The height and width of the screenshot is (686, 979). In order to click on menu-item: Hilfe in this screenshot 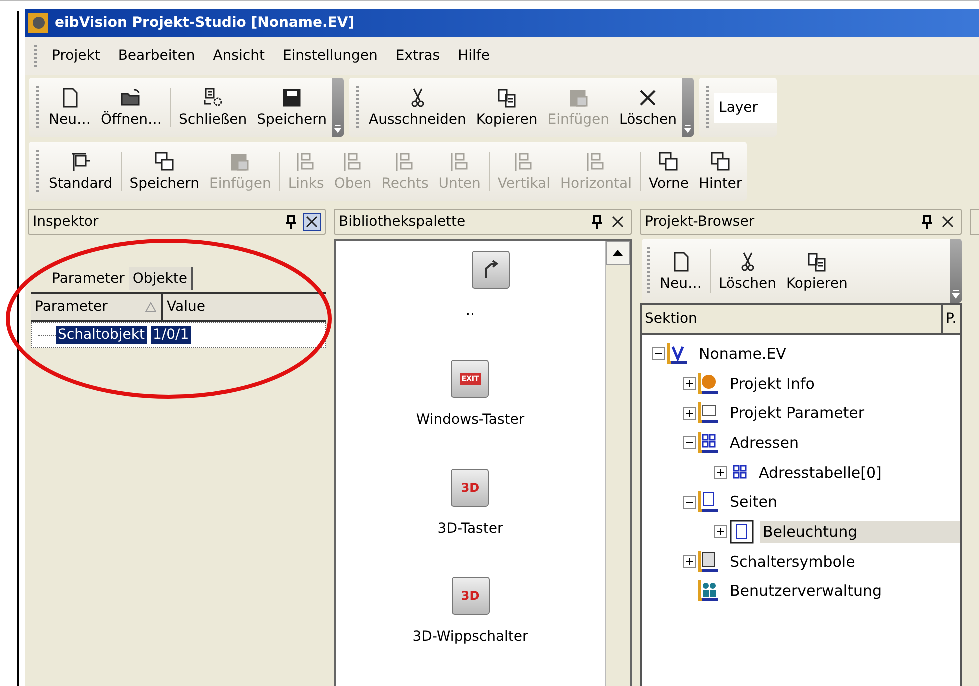, I will do `click(474, 56)`.